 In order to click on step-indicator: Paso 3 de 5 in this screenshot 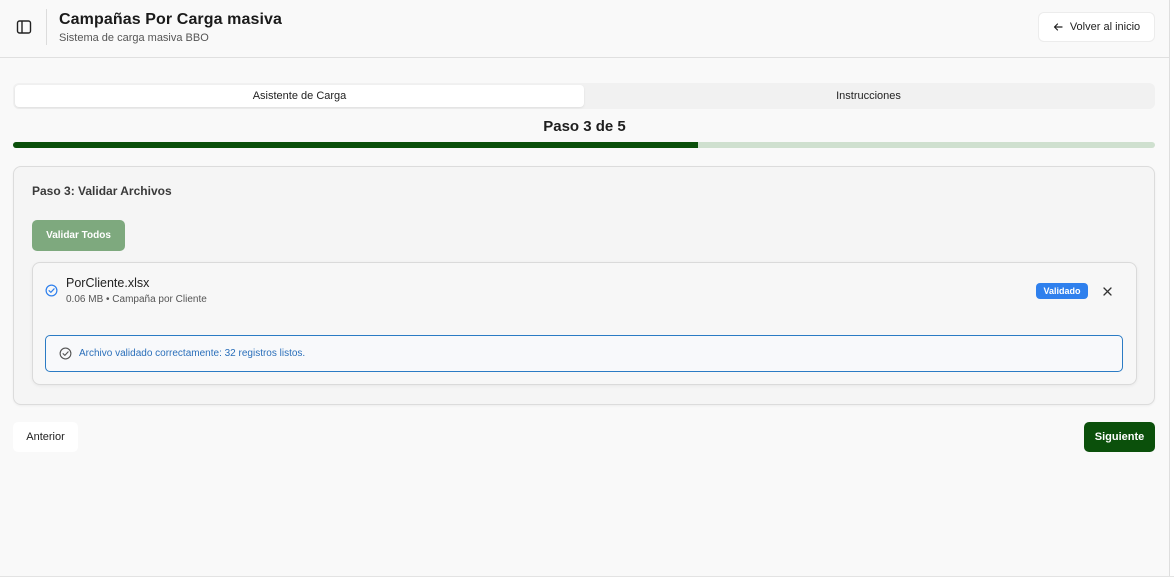, I will do `click(584, 126)`.